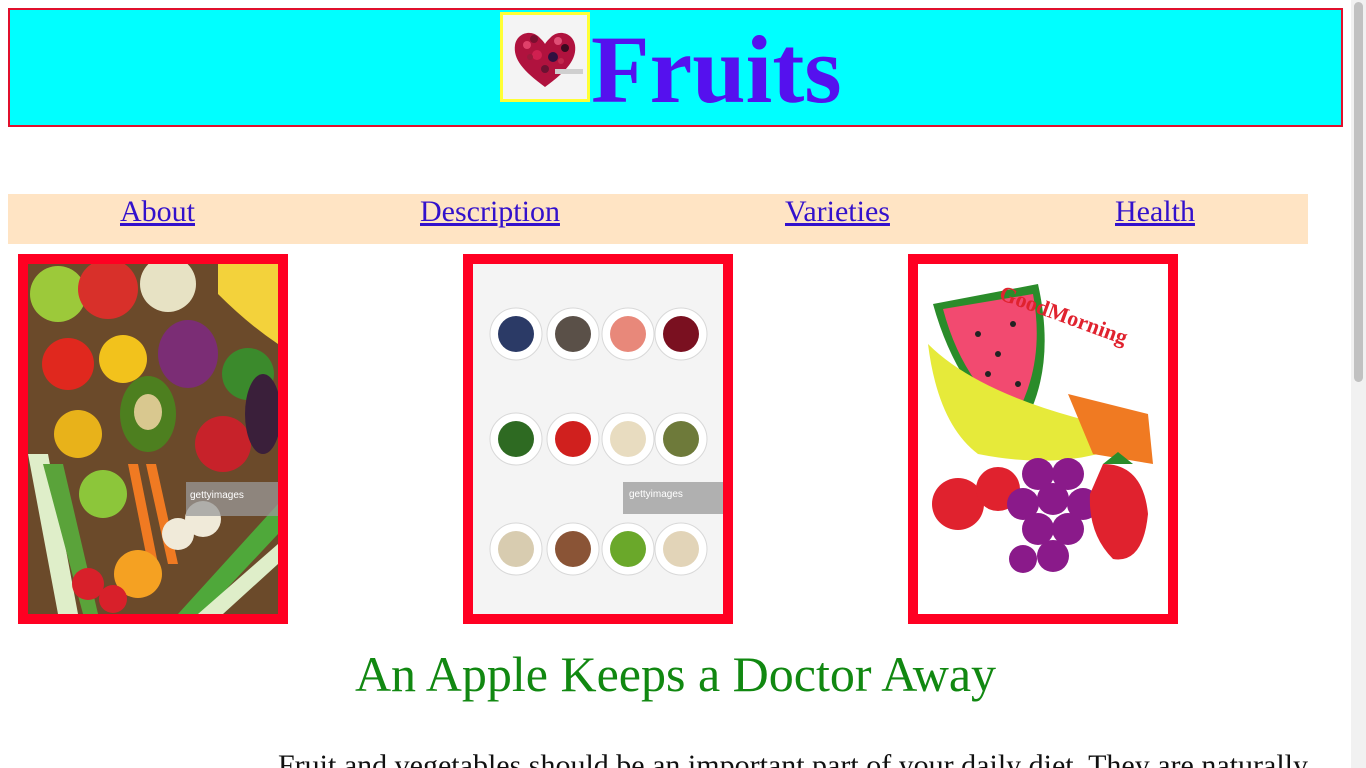 The height and width of the screenshot is (768, 1366). Describe the element at coordinates (1358, 384) in the screenshot. I see `vertical-scrollbar` at that location.